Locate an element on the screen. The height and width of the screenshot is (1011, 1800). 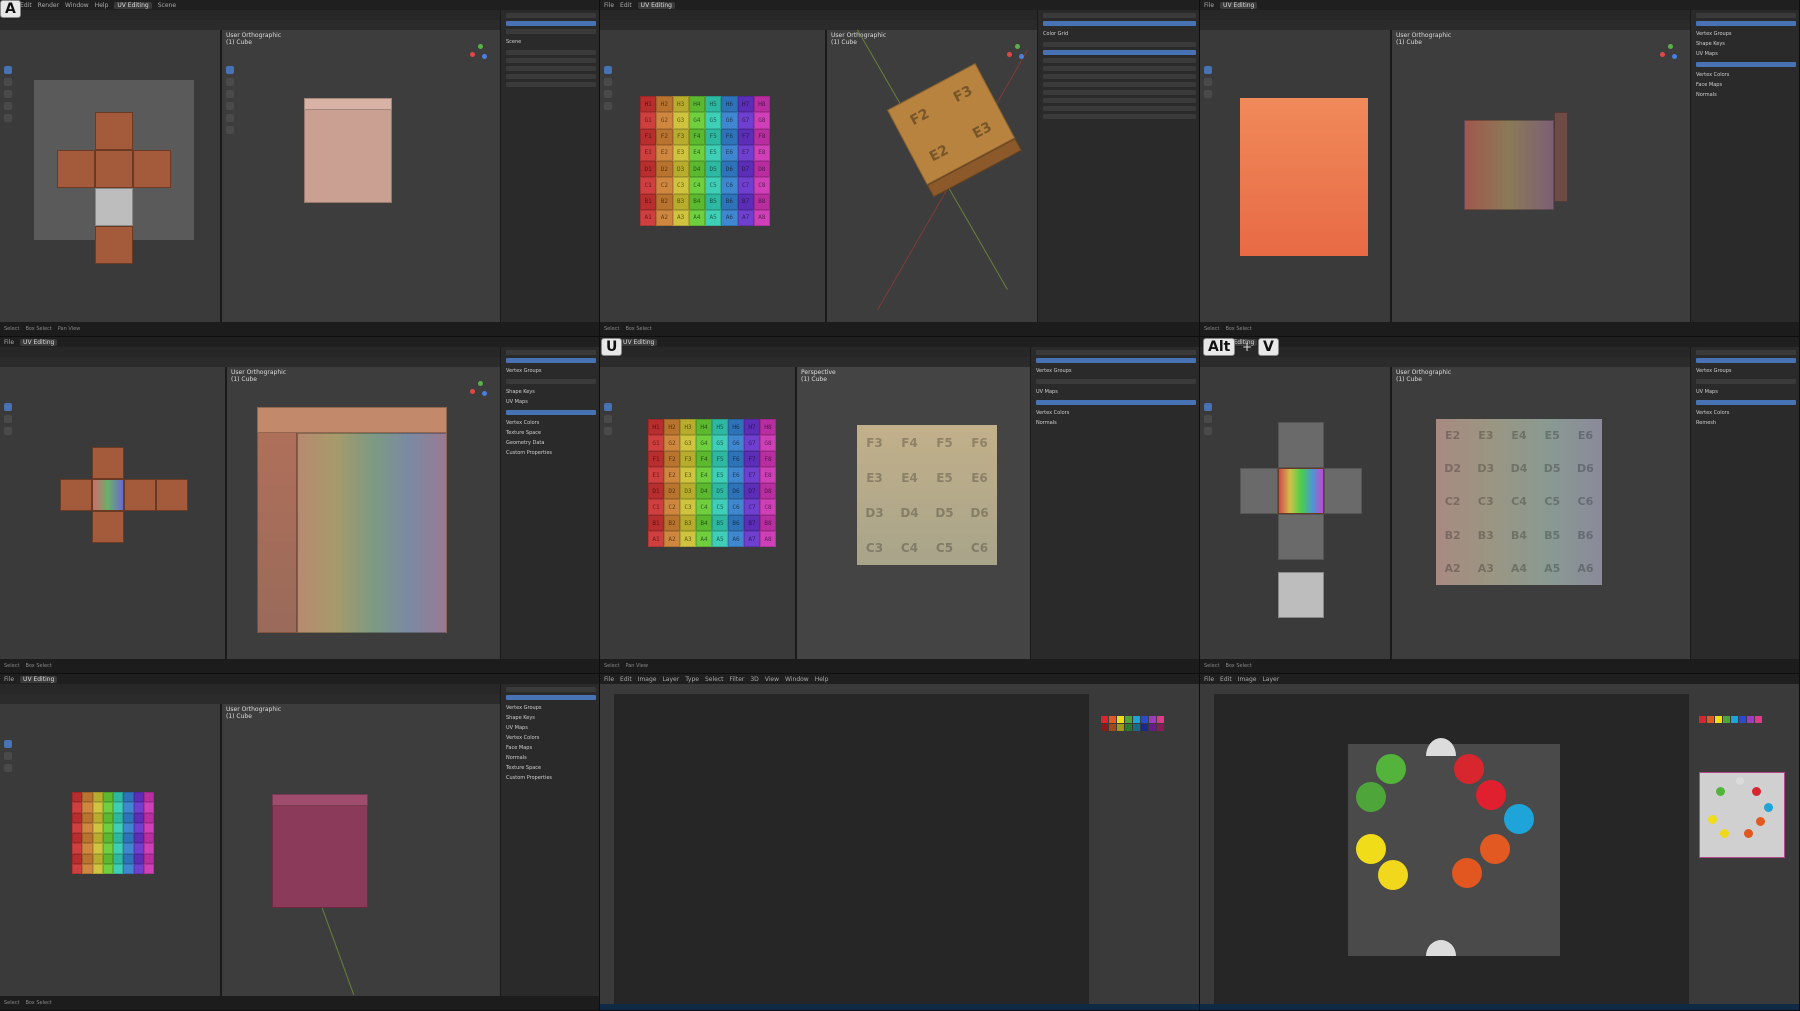
ps-menu-view: View is located at coordinates (772, 679).